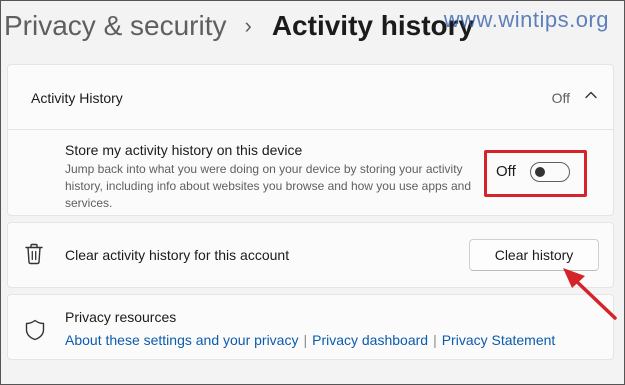 This screenshot has height=385, width=625. I want to click on breadcrumb-parent: Privacy & security, so click(115, 26).